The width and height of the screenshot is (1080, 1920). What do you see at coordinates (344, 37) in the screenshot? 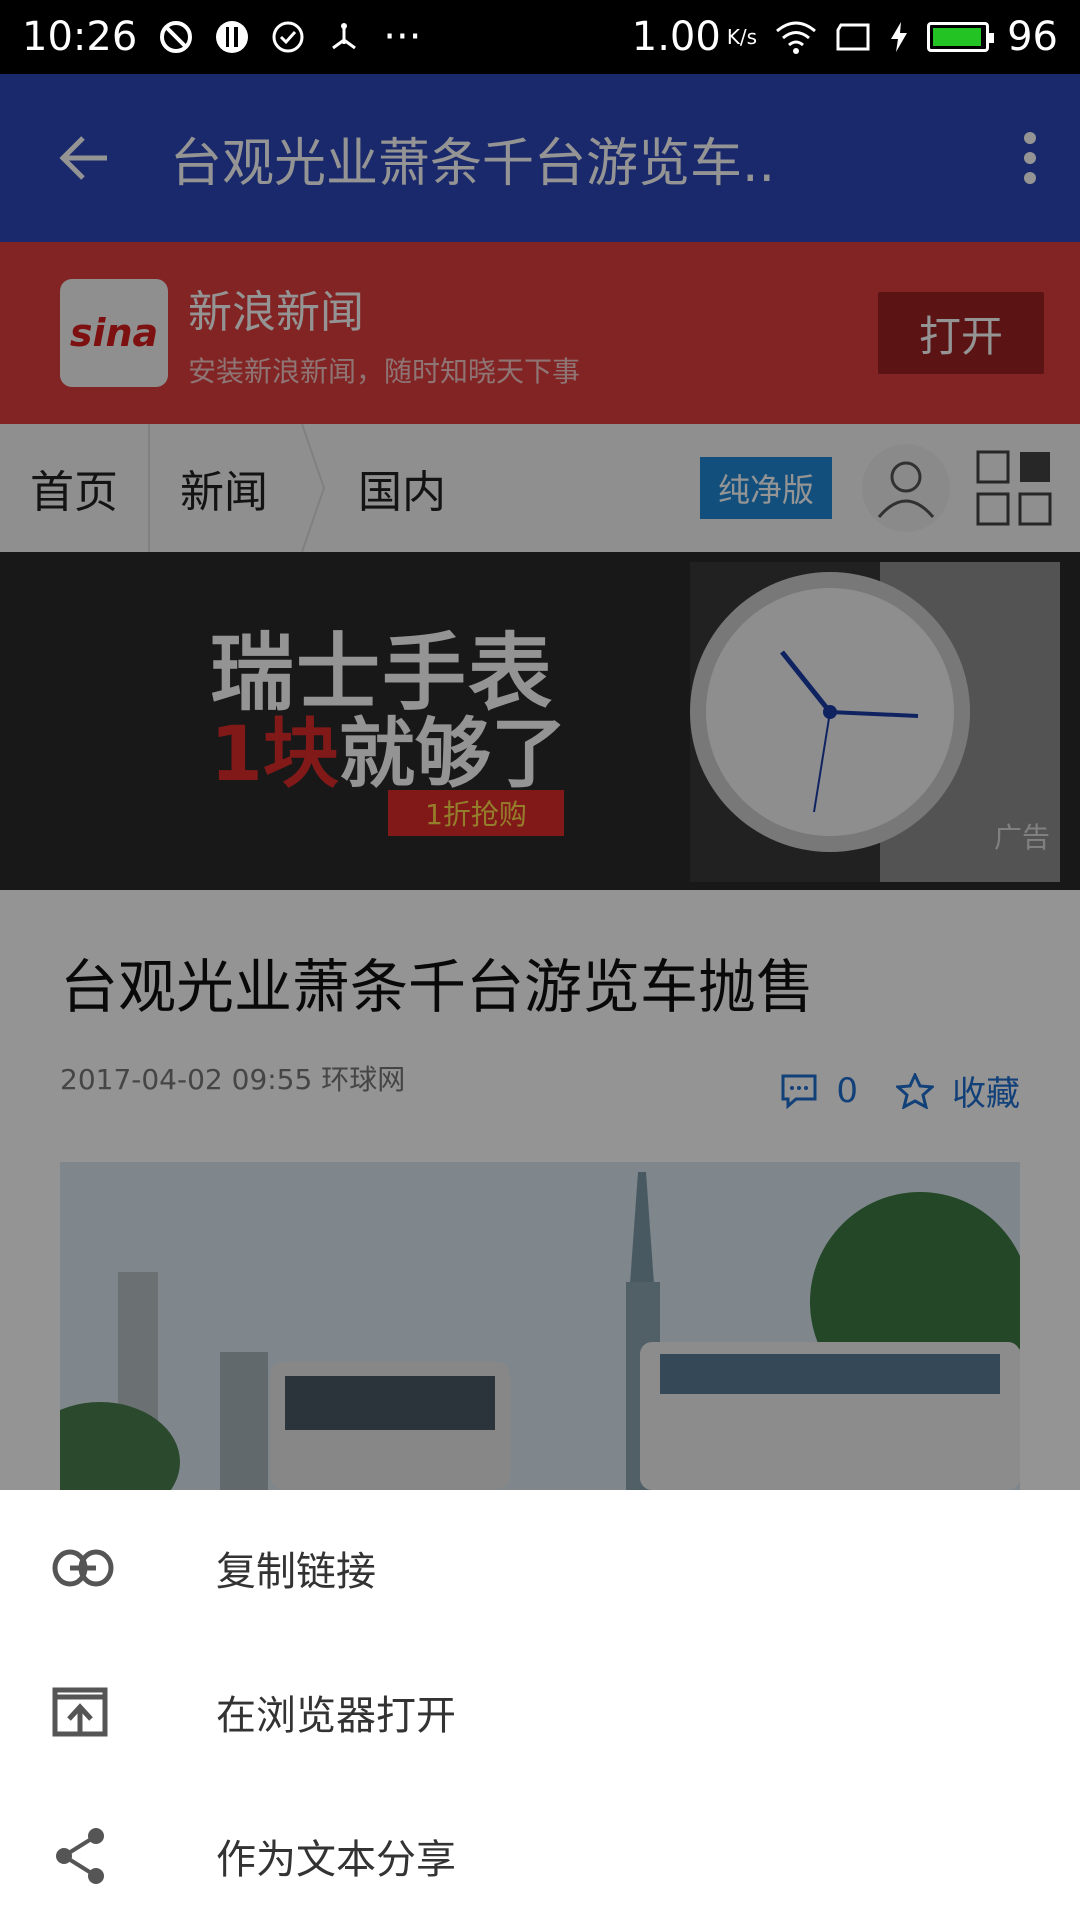
I see `usb-icon` at bounding box center [344, 37].